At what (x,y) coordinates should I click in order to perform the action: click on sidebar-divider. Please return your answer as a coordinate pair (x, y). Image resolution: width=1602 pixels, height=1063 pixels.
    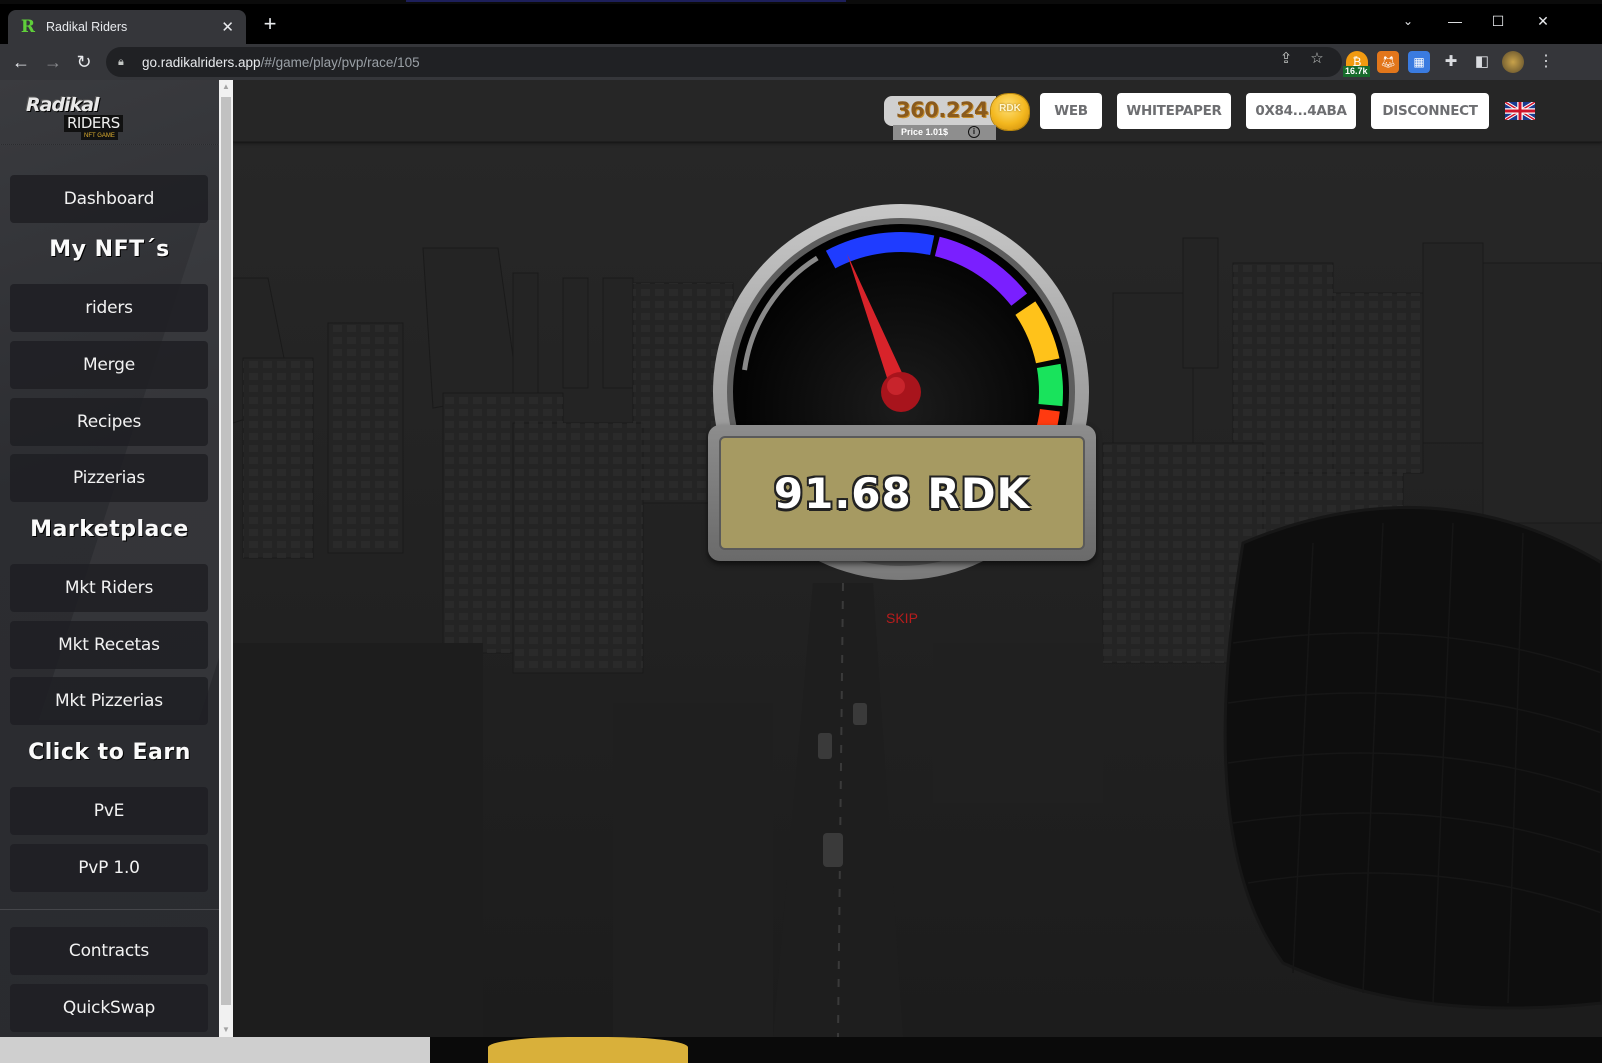
    Looking at the image, I should click on (109, 144).